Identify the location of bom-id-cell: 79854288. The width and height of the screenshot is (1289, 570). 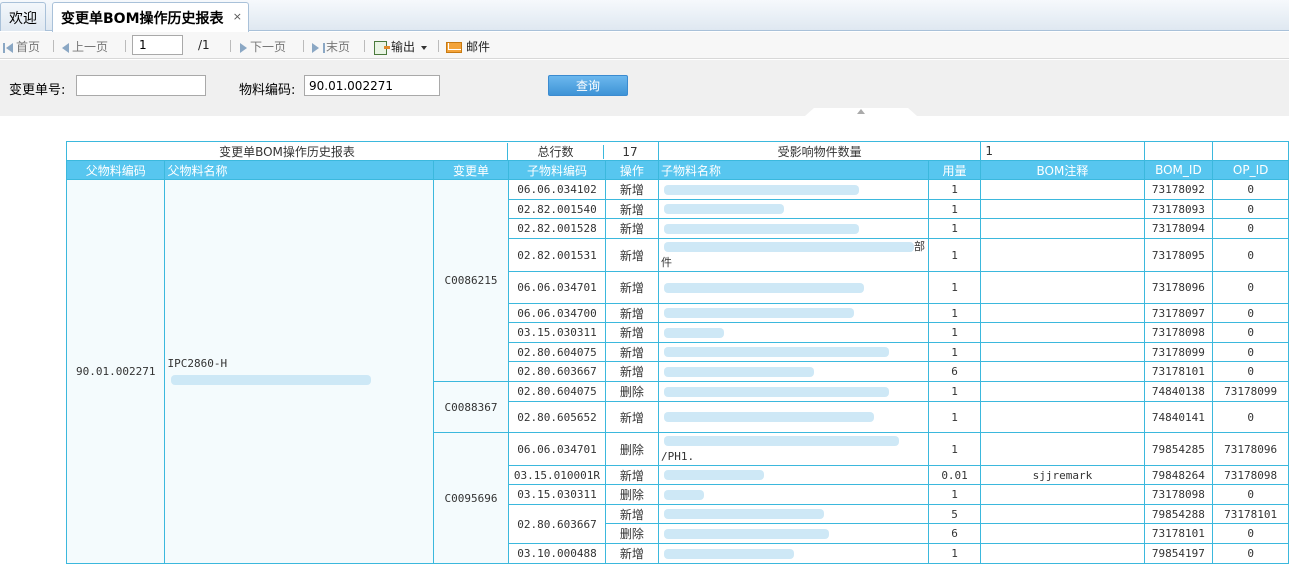
(1178, 514).